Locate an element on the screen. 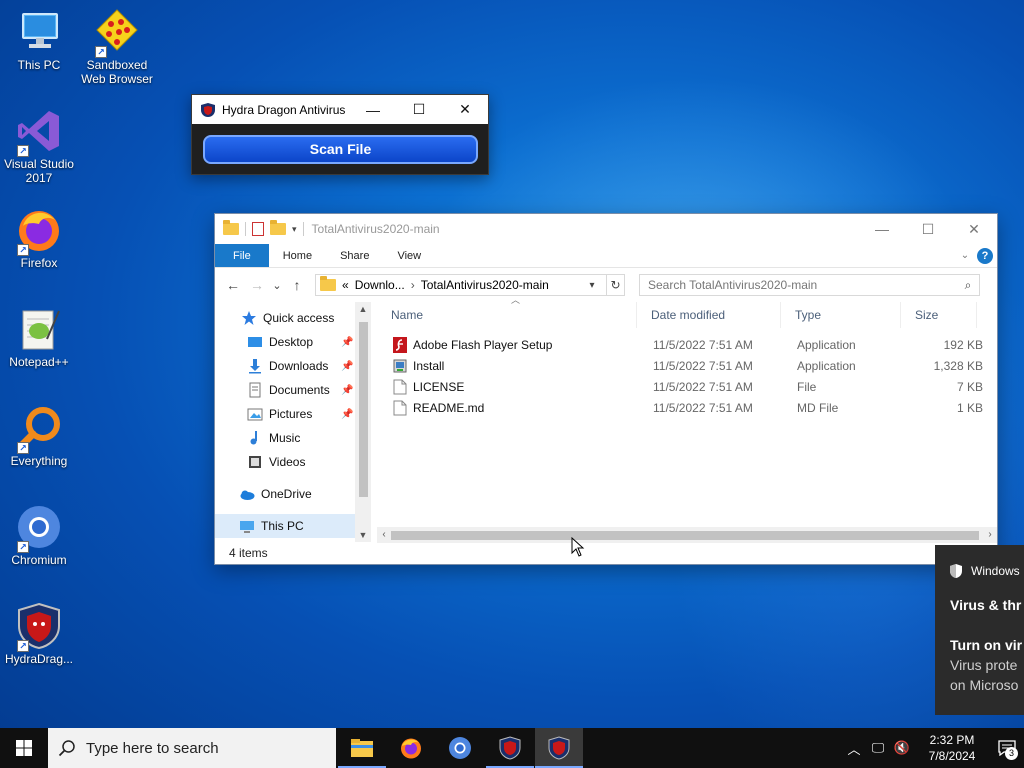  nav-item-pictures: Pictures 📌 is located at coordinates (293, 414).